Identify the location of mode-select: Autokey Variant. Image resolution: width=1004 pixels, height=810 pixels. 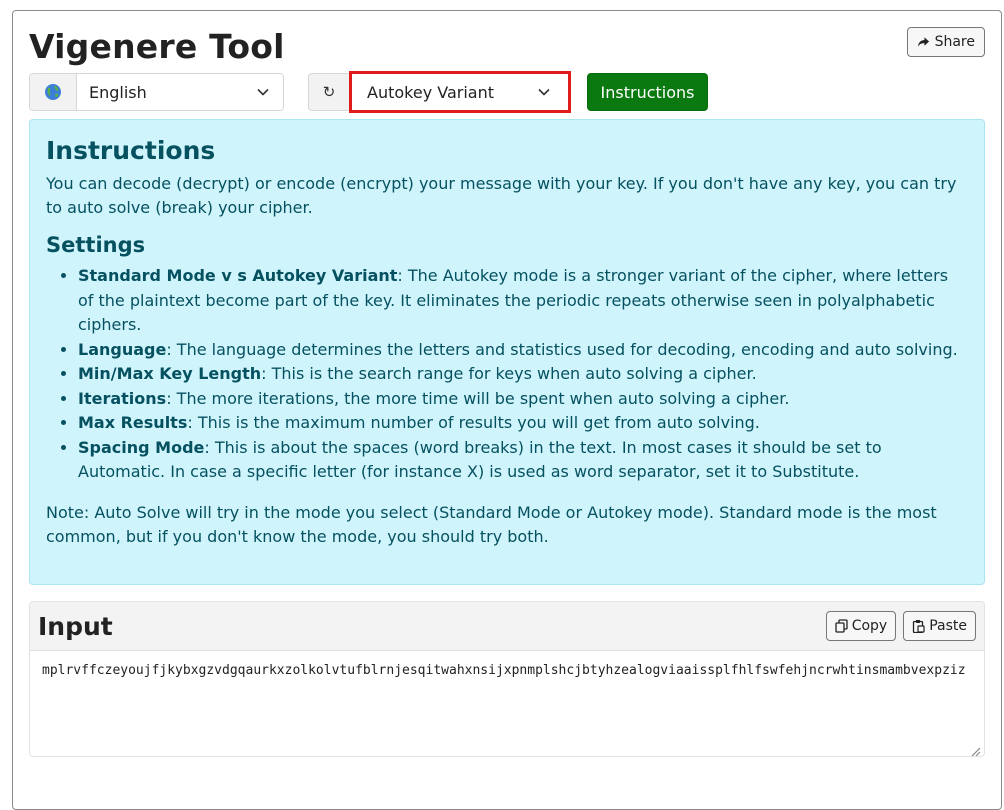
(460, 92).